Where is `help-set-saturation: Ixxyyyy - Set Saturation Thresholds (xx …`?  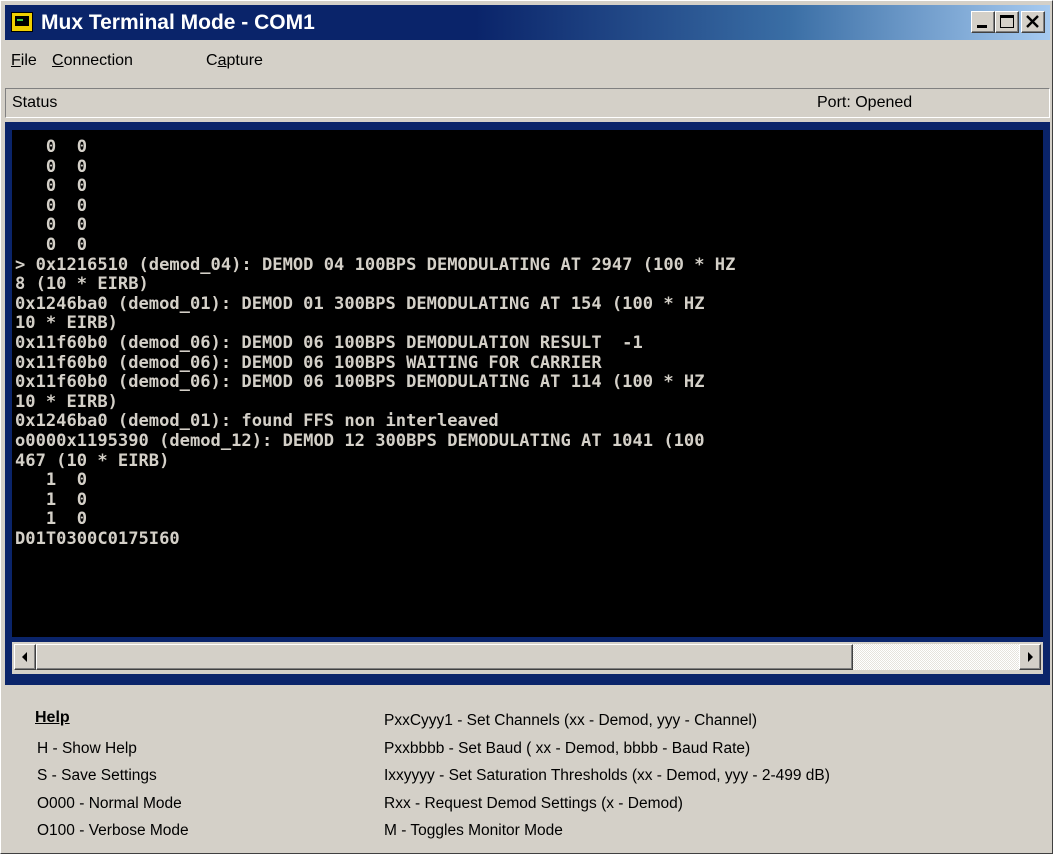
help-set-saturation: Ixxyyyy - Set Saturation Thresholds (xx … is located at coordinates (607, 775).